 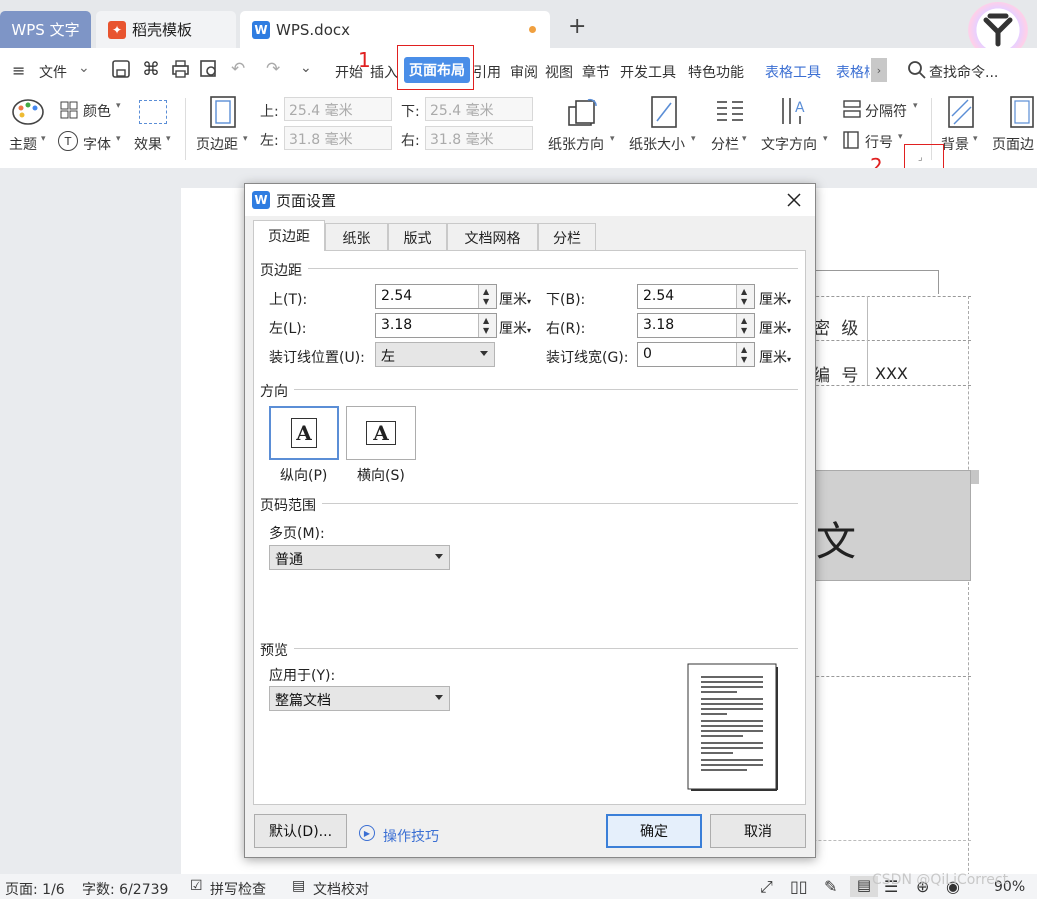 I want to click on separator-icon, so click(x=852, y=109).